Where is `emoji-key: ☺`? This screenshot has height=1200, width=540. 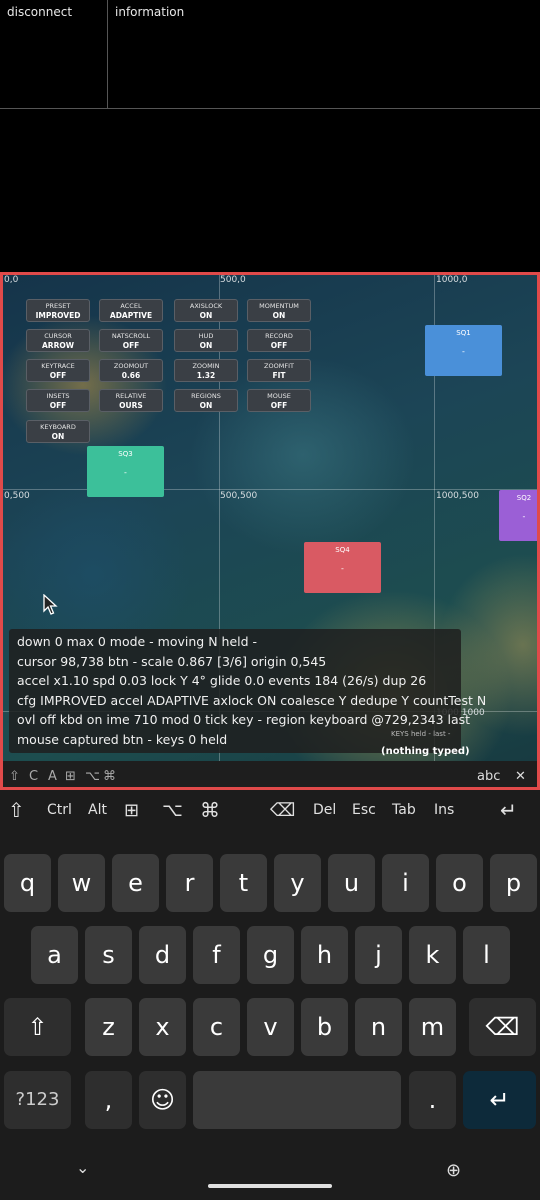
emoji-key: ☺ is located at coordinates (162, 1100).